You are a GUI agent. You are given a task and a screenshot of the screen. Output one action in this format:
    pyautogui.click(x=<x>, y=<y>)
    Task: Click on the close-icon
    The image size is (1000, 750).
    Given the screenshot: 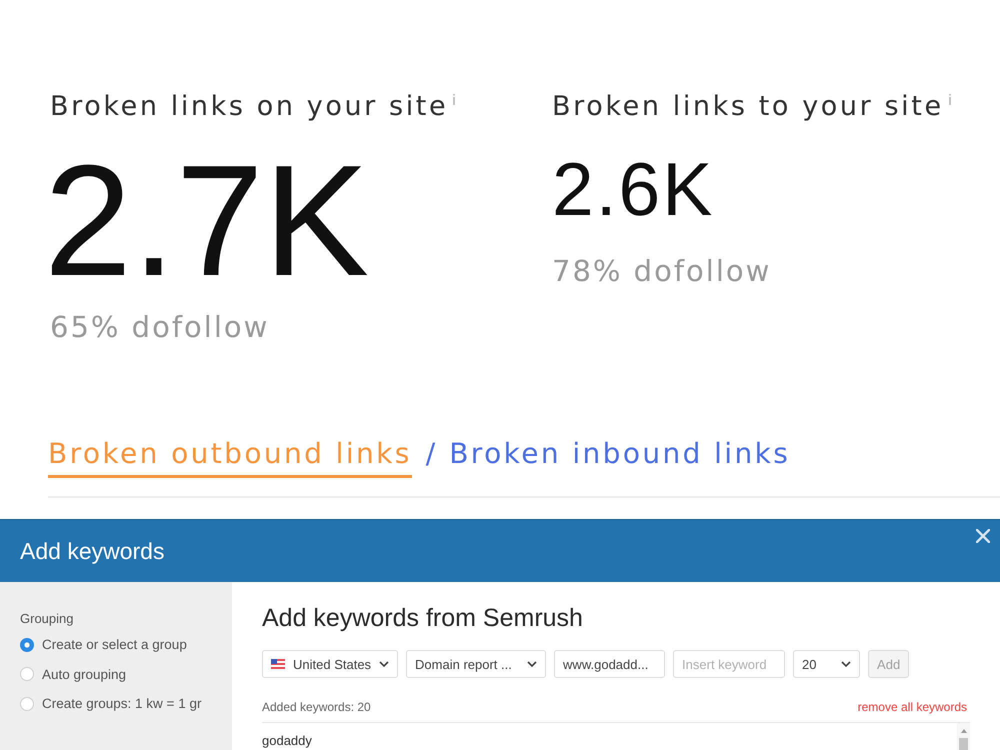 What is the action you would take?
    pyautogui.click(x=983, y=536)
    